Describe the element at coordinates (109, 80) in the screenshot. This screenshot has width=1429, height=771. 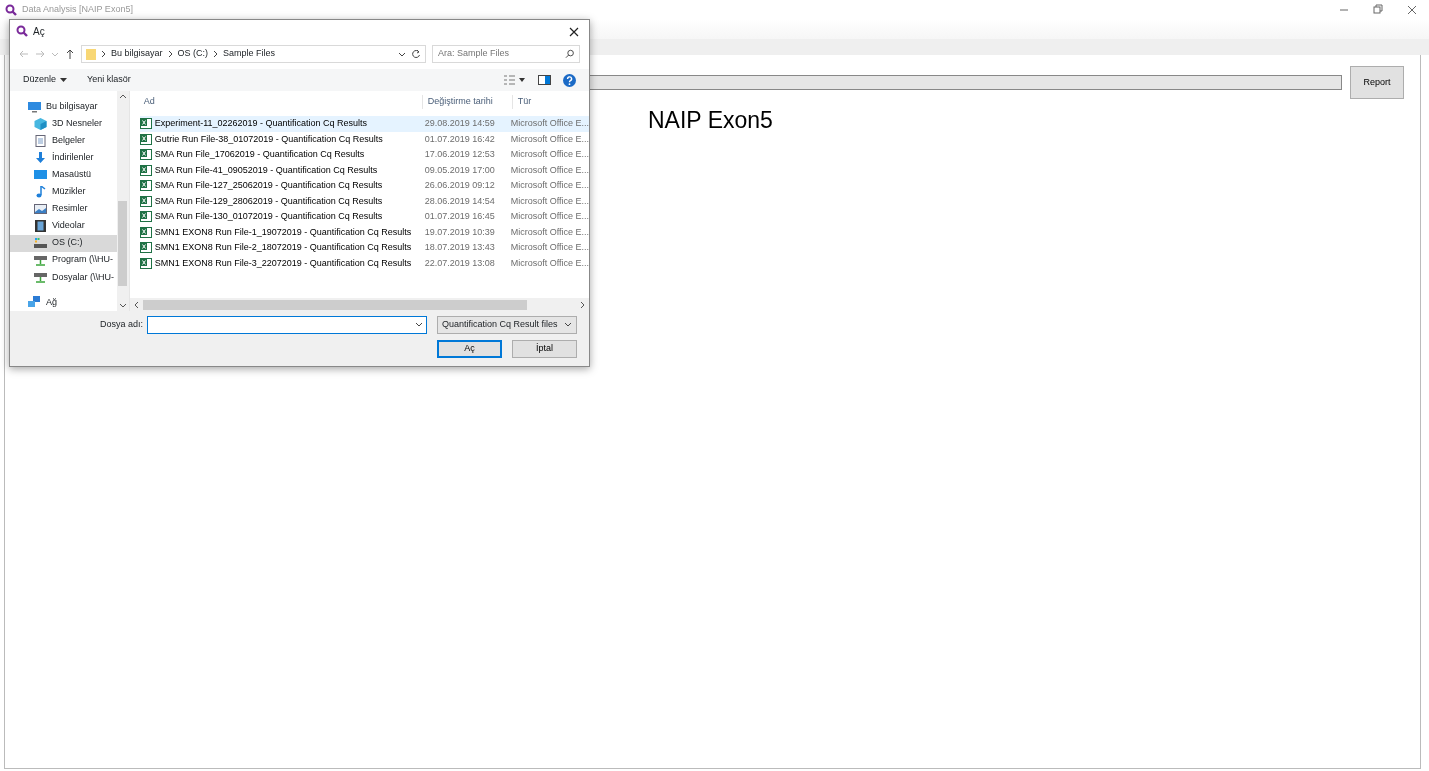
I see `new-folder-button: Yeni klasör` at that location.